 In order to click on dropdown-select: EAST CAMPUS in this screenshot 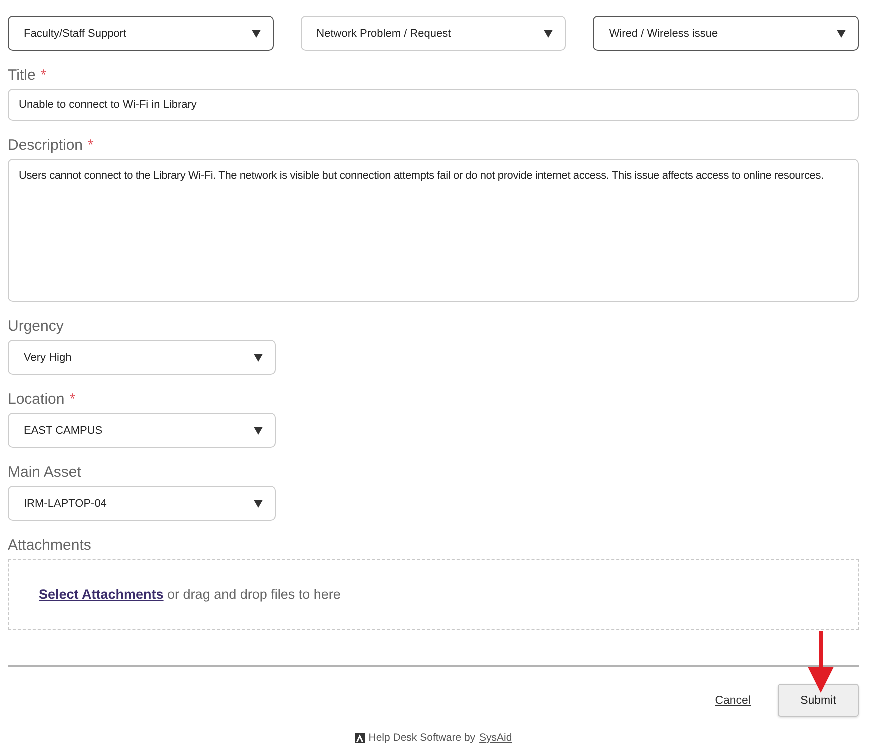, I will do `click(142, 430)`.